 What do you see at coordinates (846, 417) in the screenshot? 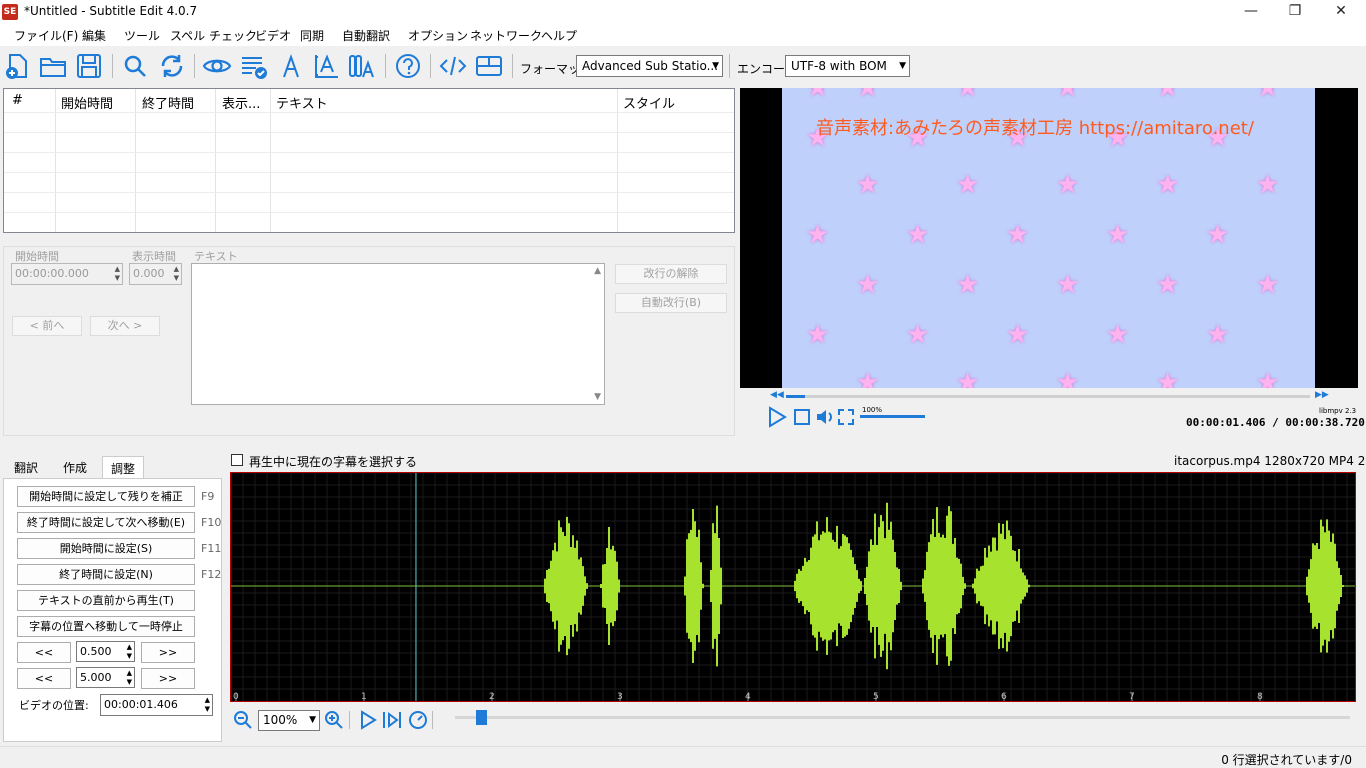
I see `fullscreen-icon` at bounding box center [846, 417].